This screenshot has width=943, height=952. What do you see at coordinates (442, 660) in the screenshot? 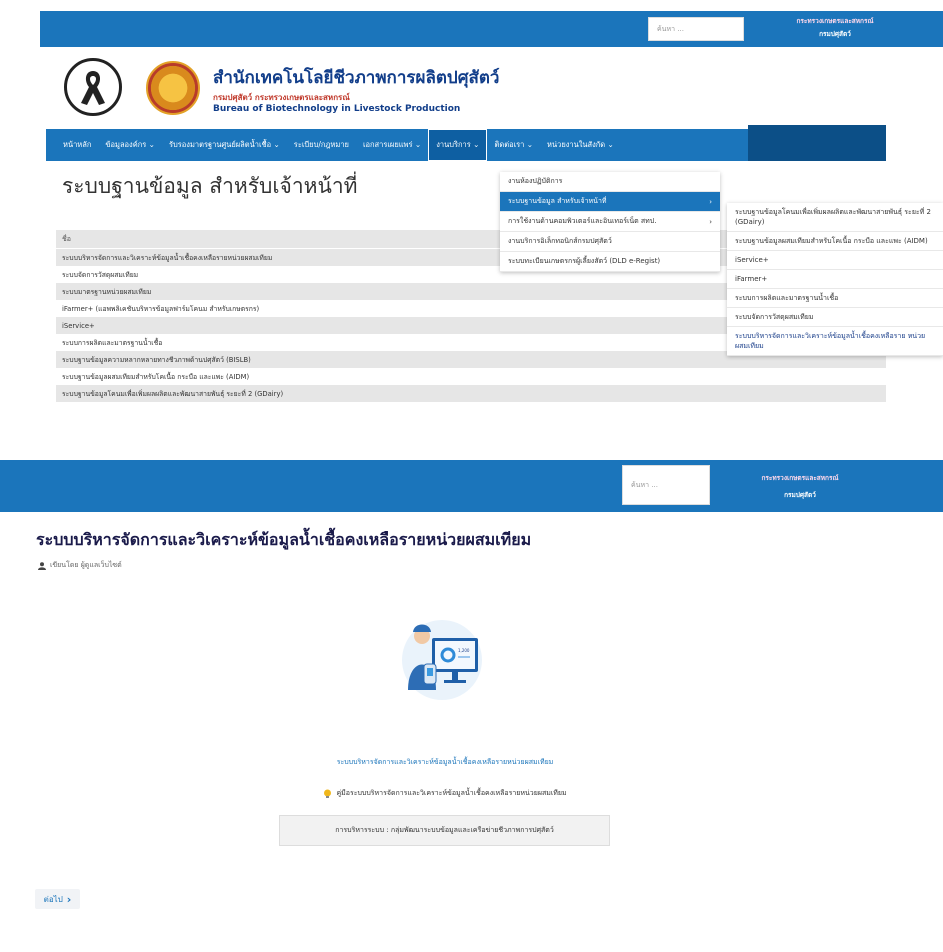
I see `analytics-illustration-icon: 1,200` at bounding box center [442, 660].